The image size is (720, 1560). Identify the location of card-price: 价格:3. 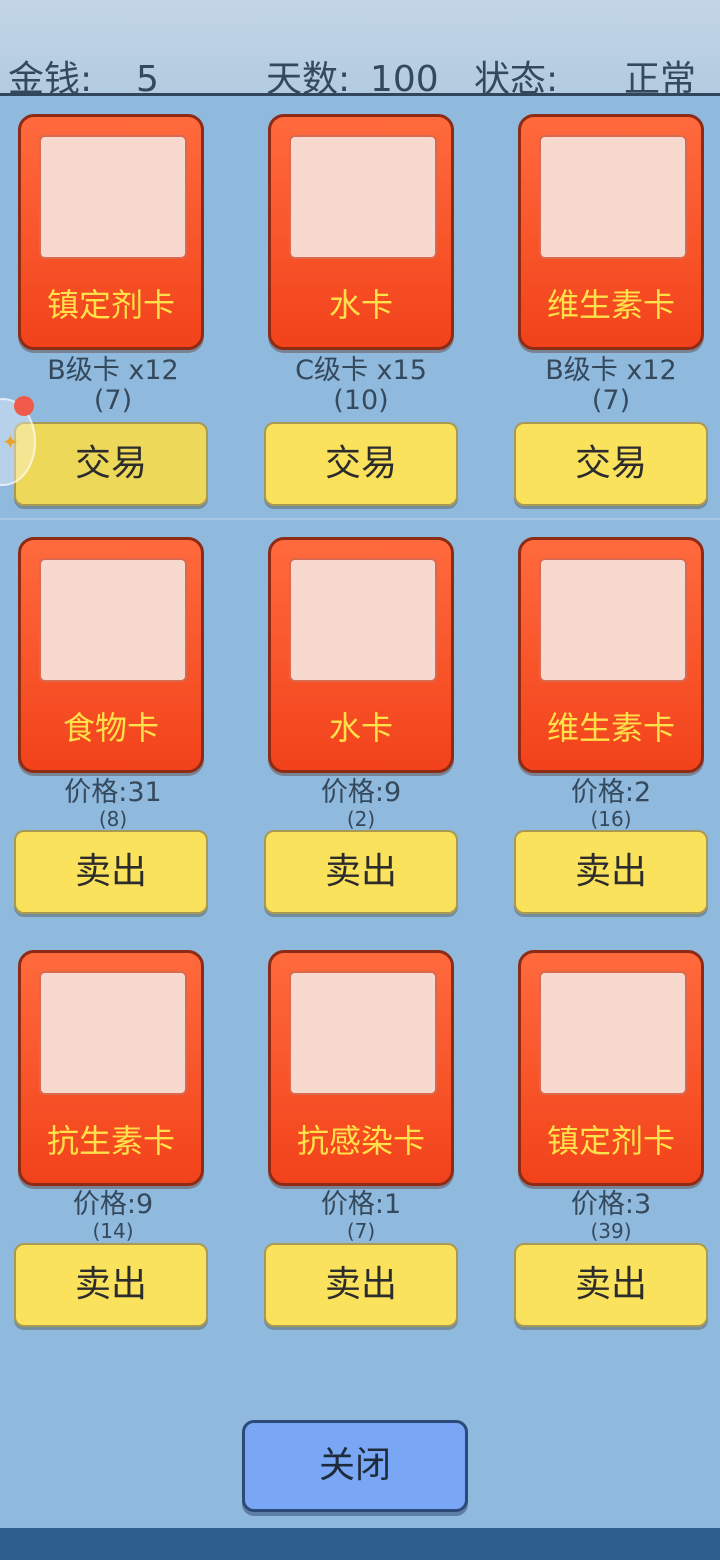
(611, 1204).